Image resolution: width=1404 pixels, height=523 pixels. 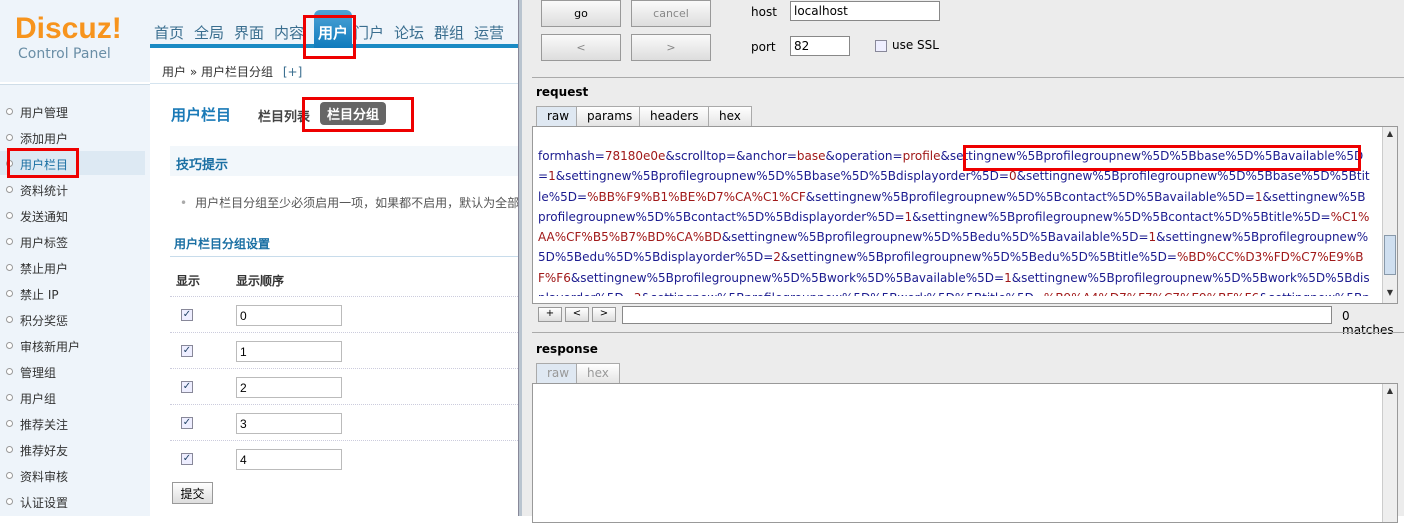 What do you see at coordinates (72, 501) in the screenshot?
I see `sidebar-item: 认证设置` at bounding box center [72, 501].